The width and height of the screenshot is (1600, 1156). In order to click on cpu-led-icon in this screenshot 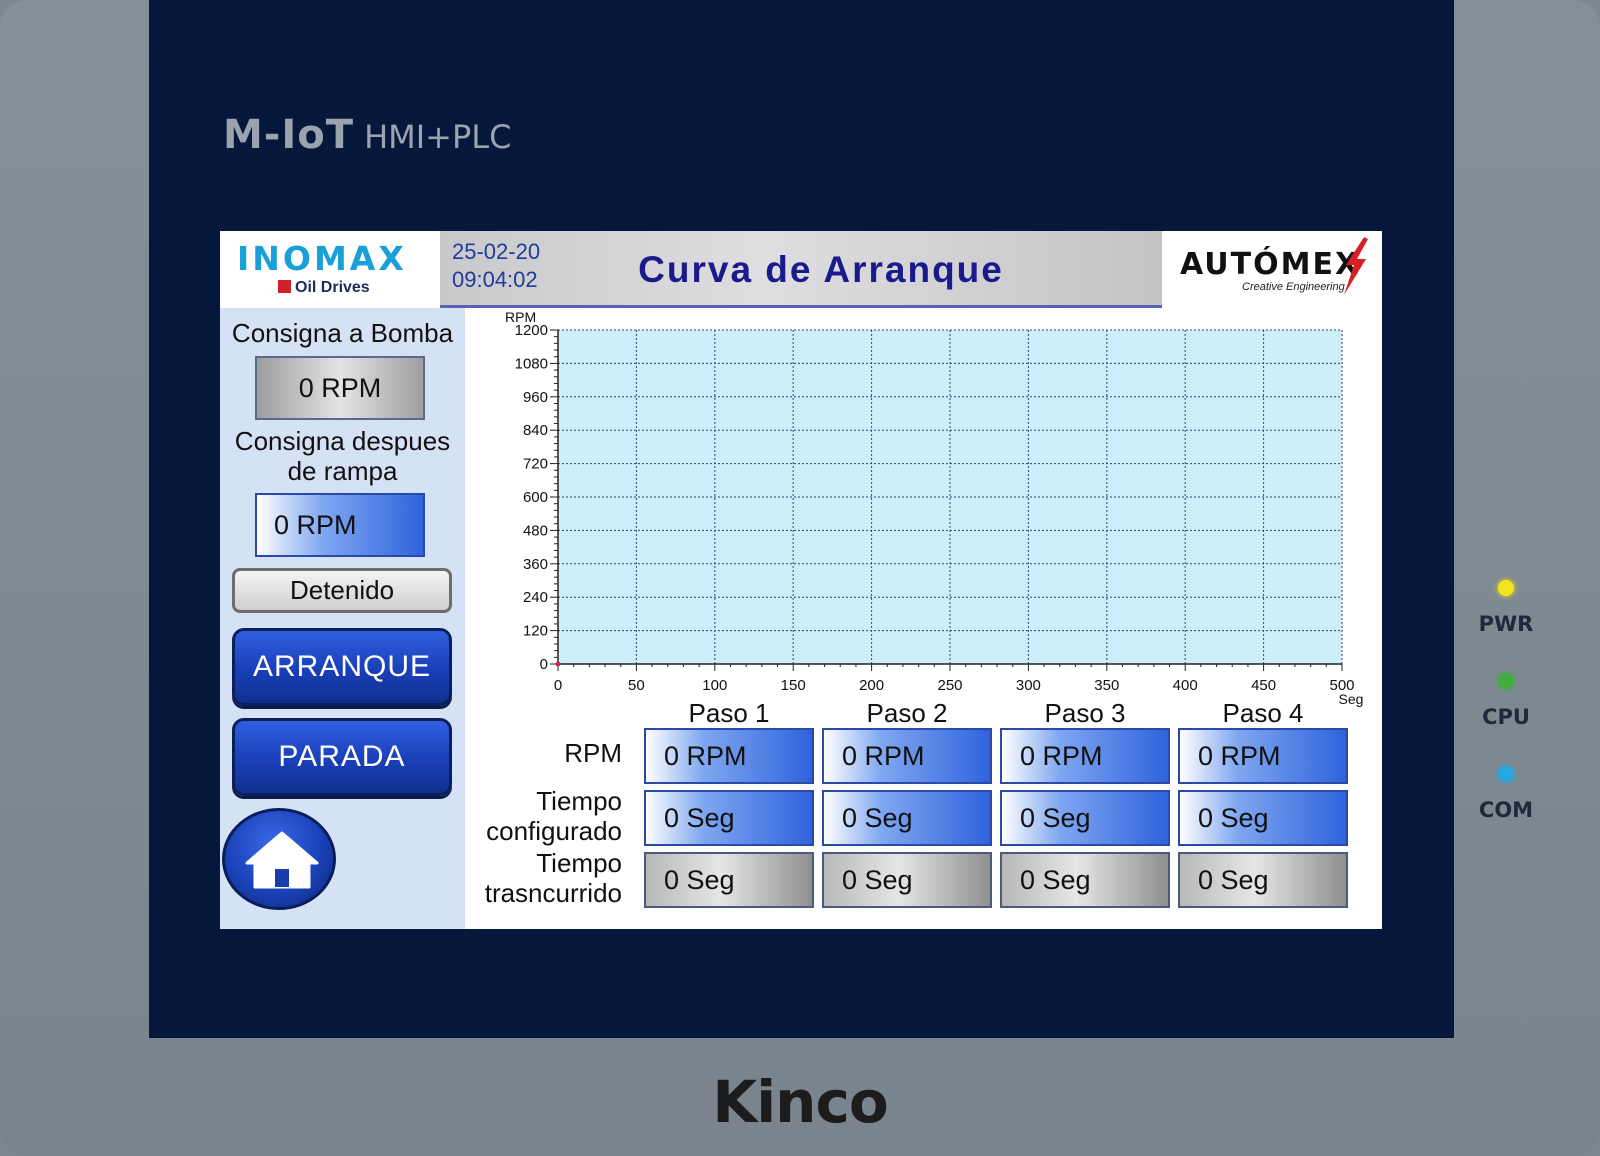, I will do `click(1506, 681)`.